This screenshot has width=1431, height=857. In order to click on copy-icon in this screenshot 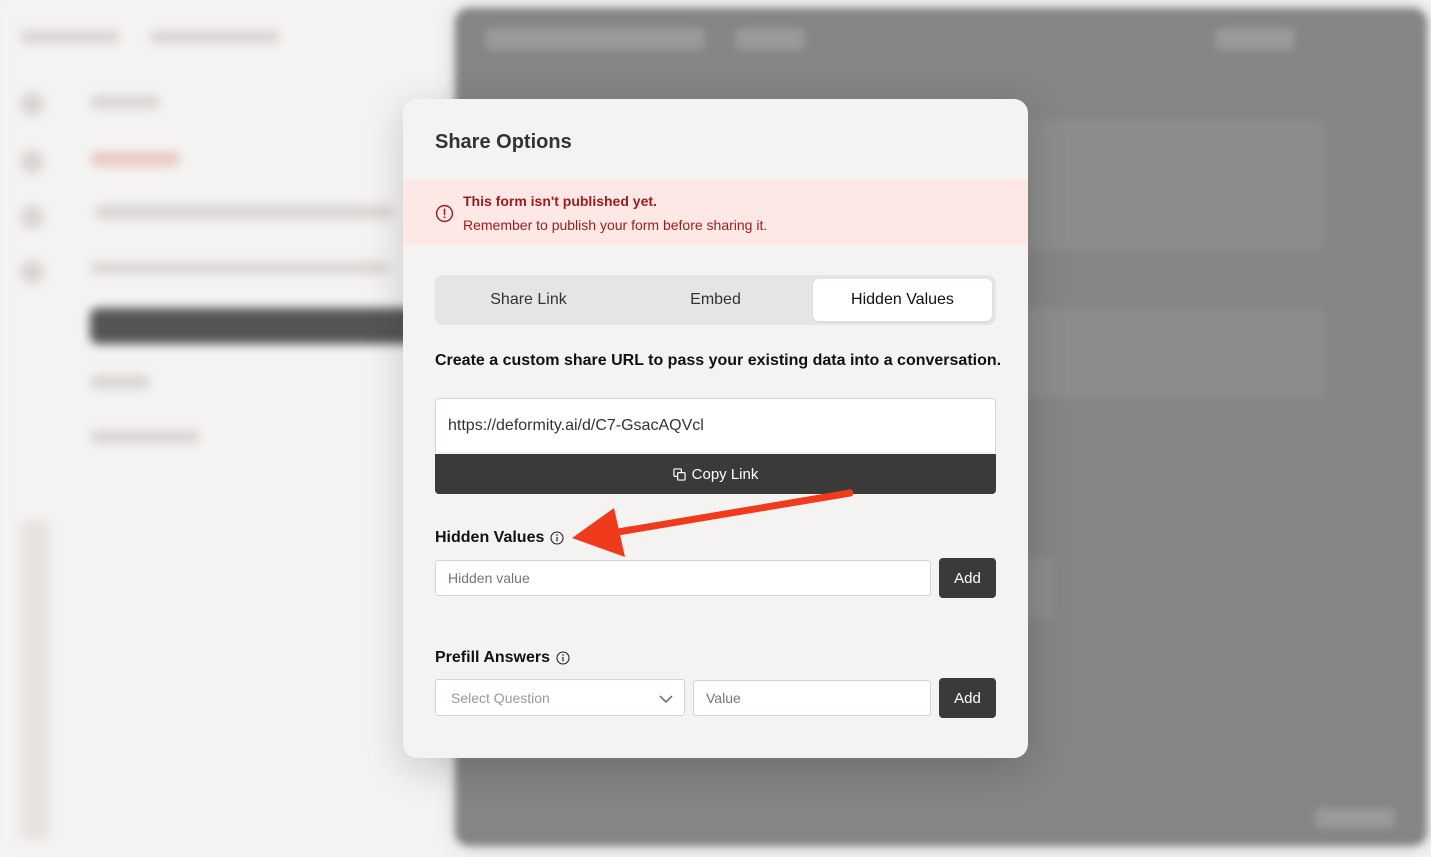, I will do `click(679, 474)`.